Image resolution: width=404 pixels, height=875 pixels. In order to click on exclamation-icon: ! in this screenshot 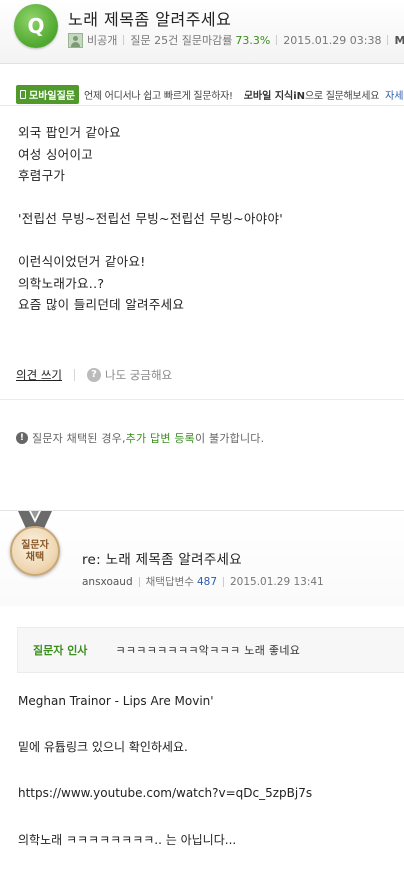, I will do `click(22, 438)`.